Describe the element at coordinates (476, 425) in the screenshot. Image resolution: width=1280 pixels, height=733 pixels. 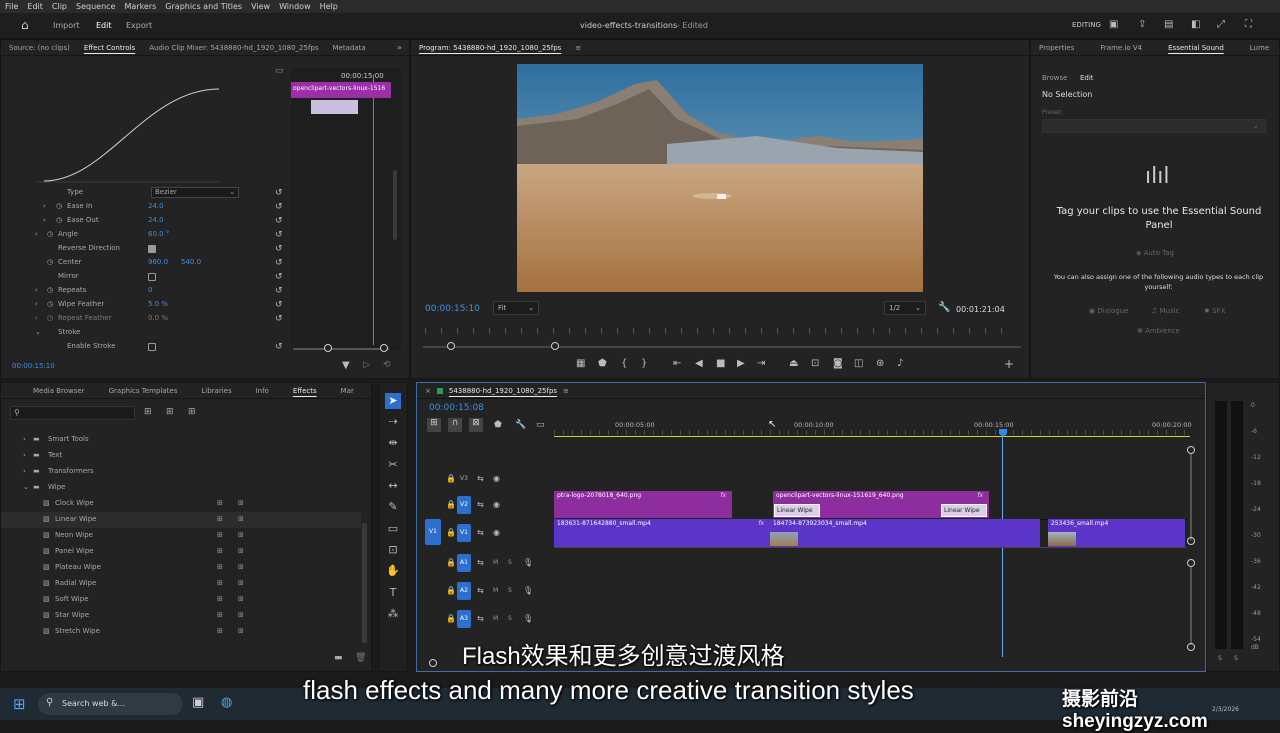
I see `linked-selection-icon: ⊠` at that location.